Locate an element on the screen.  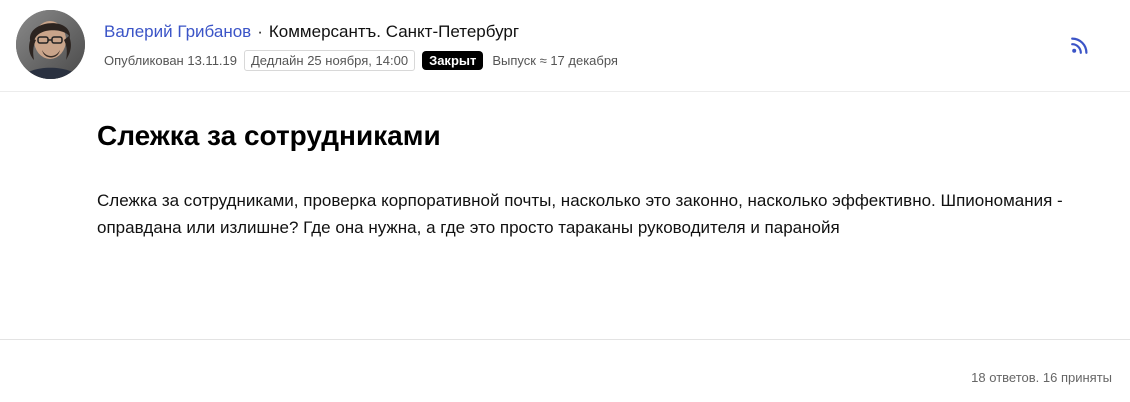
avatar is located at coordinates (50, 44).